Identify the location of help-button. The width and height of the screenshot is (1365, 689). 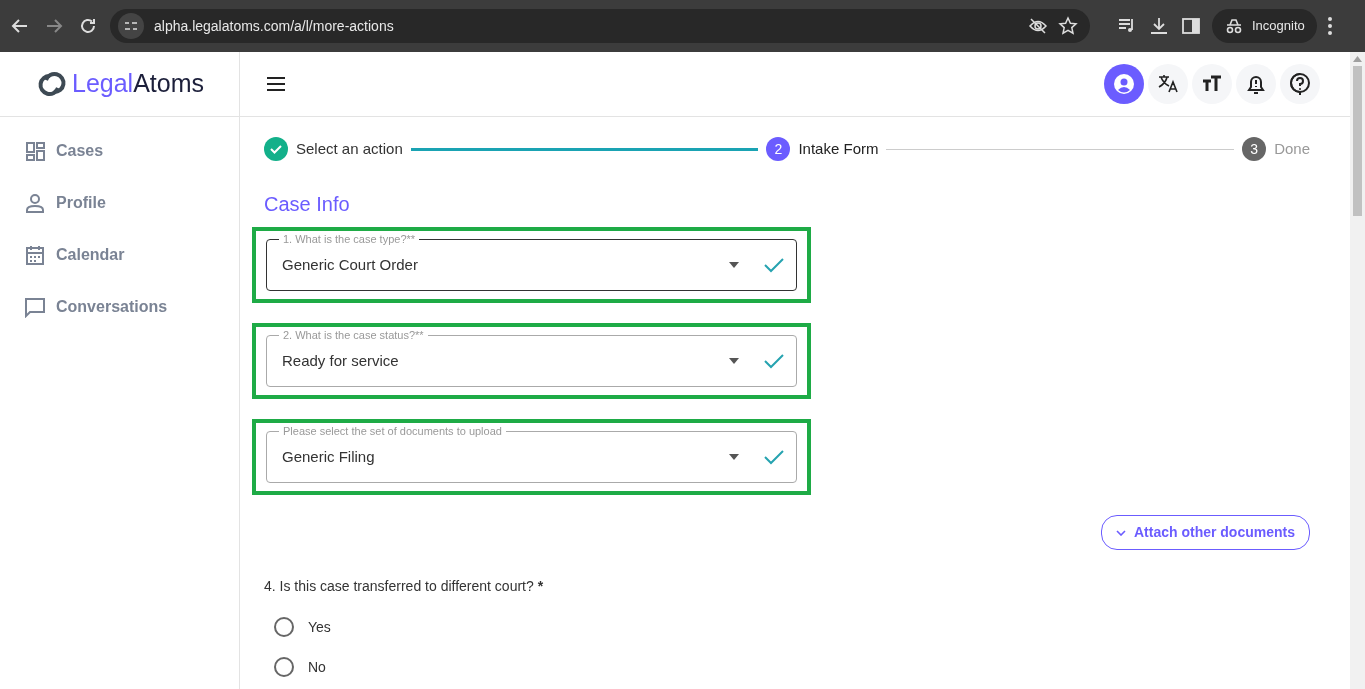
(1300, 84).